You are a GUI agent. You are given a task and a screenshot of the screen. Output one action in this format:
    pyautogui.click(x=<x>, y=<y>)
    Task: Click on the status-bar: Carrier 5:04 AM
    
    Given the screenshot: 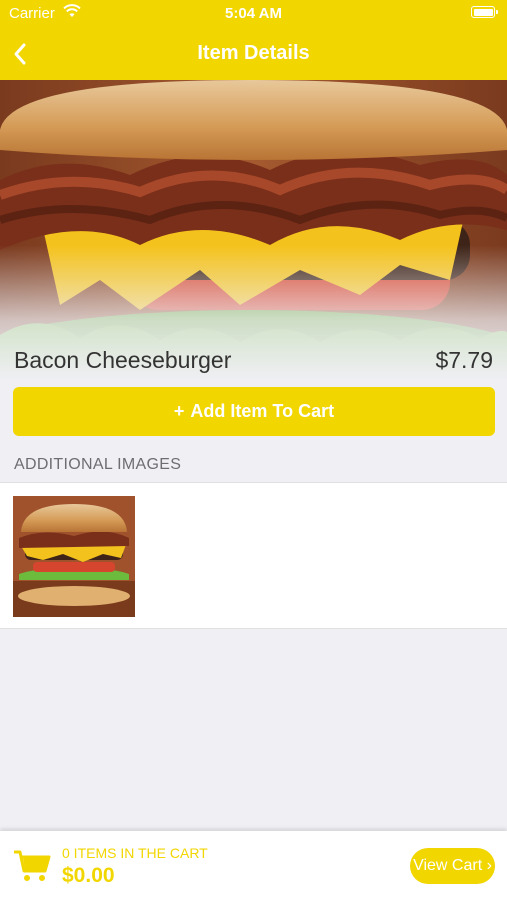 What is the action you would take?
    pyautogui.click(x=253, y=14)
    